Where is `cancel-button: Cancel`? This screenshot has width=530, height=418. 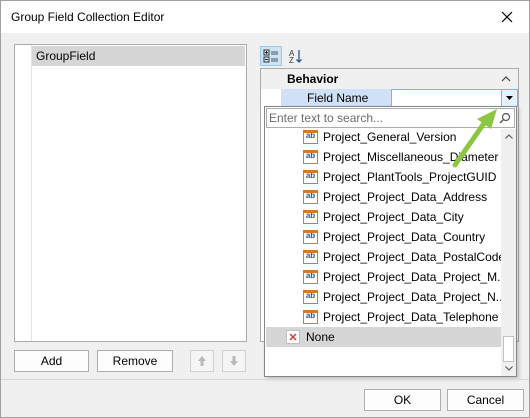 cancel-button: Cancel is located at coordinates (485, 400).